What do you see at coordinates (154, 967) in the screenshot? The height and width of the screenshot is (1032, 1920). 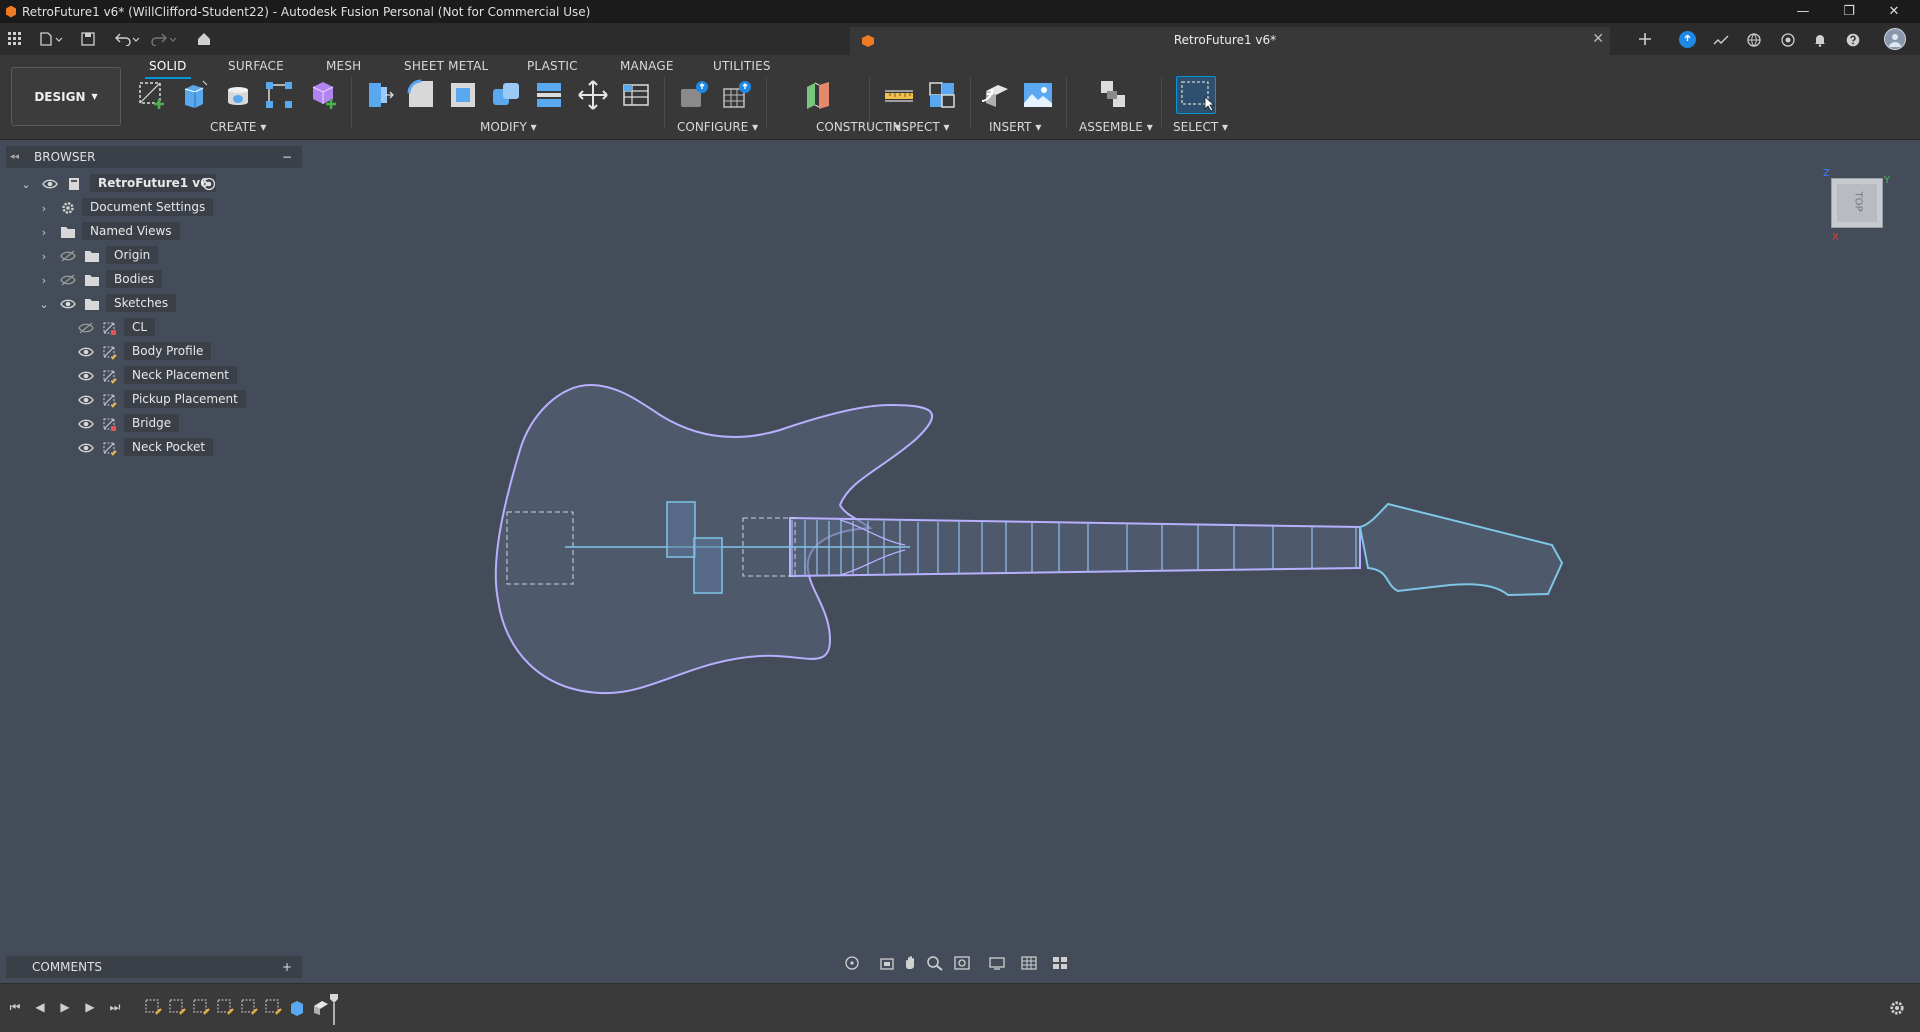 I see `comments-panel: COMMENTS +` at bounding box center [154, 967].